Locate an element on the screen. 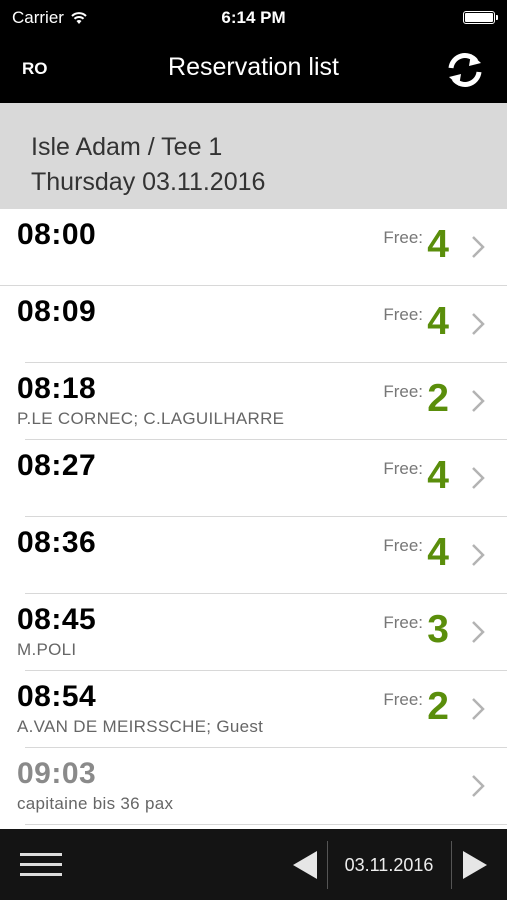 This screenshot has width=507, height=900. player-names: M.POLI is located at coordinates (47, 649).